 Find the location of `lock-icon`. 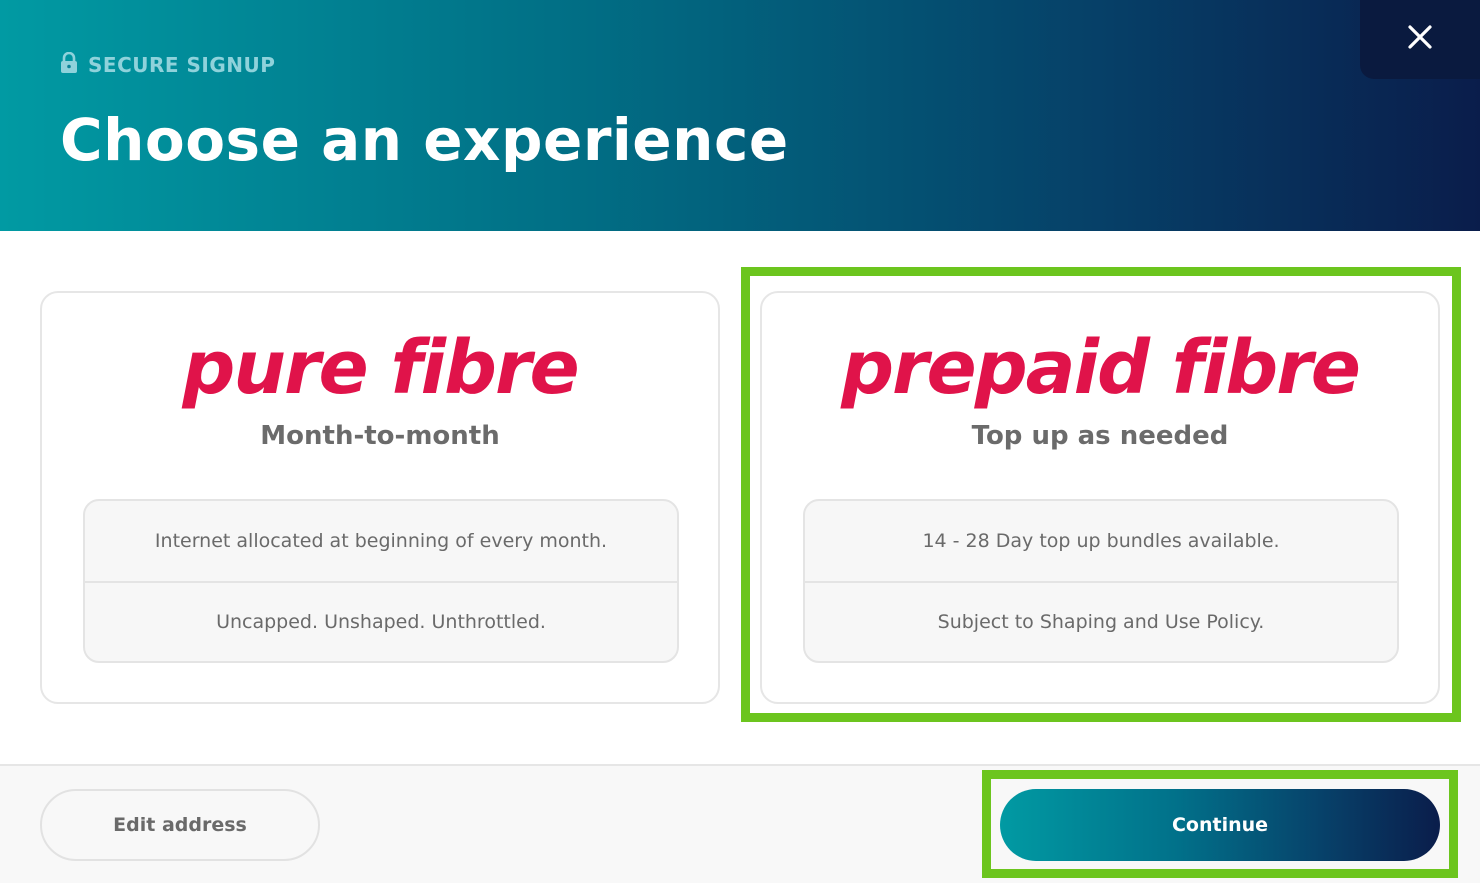

lock-icon is located at coordinates (69, 65).